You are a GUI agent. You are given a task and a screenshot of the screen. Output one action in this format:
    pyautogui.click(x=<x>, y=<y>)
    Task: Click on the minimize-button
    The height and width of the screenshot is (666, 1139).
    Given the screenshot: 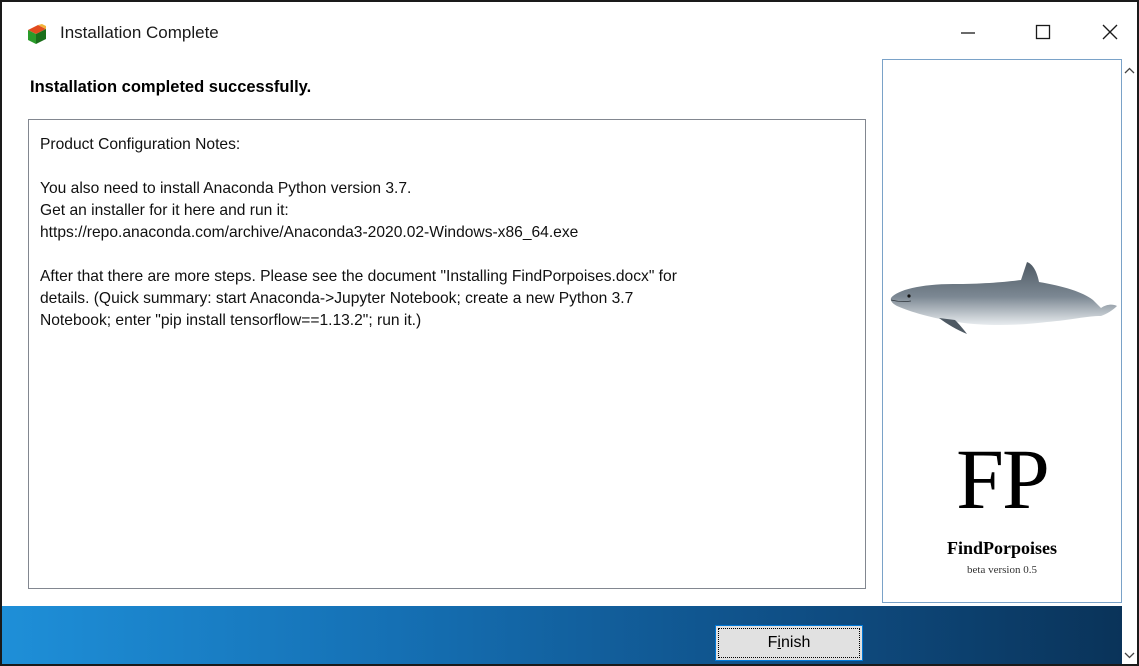 What is the action you would take?
    pyautogui.click(x=968, y=32)
    